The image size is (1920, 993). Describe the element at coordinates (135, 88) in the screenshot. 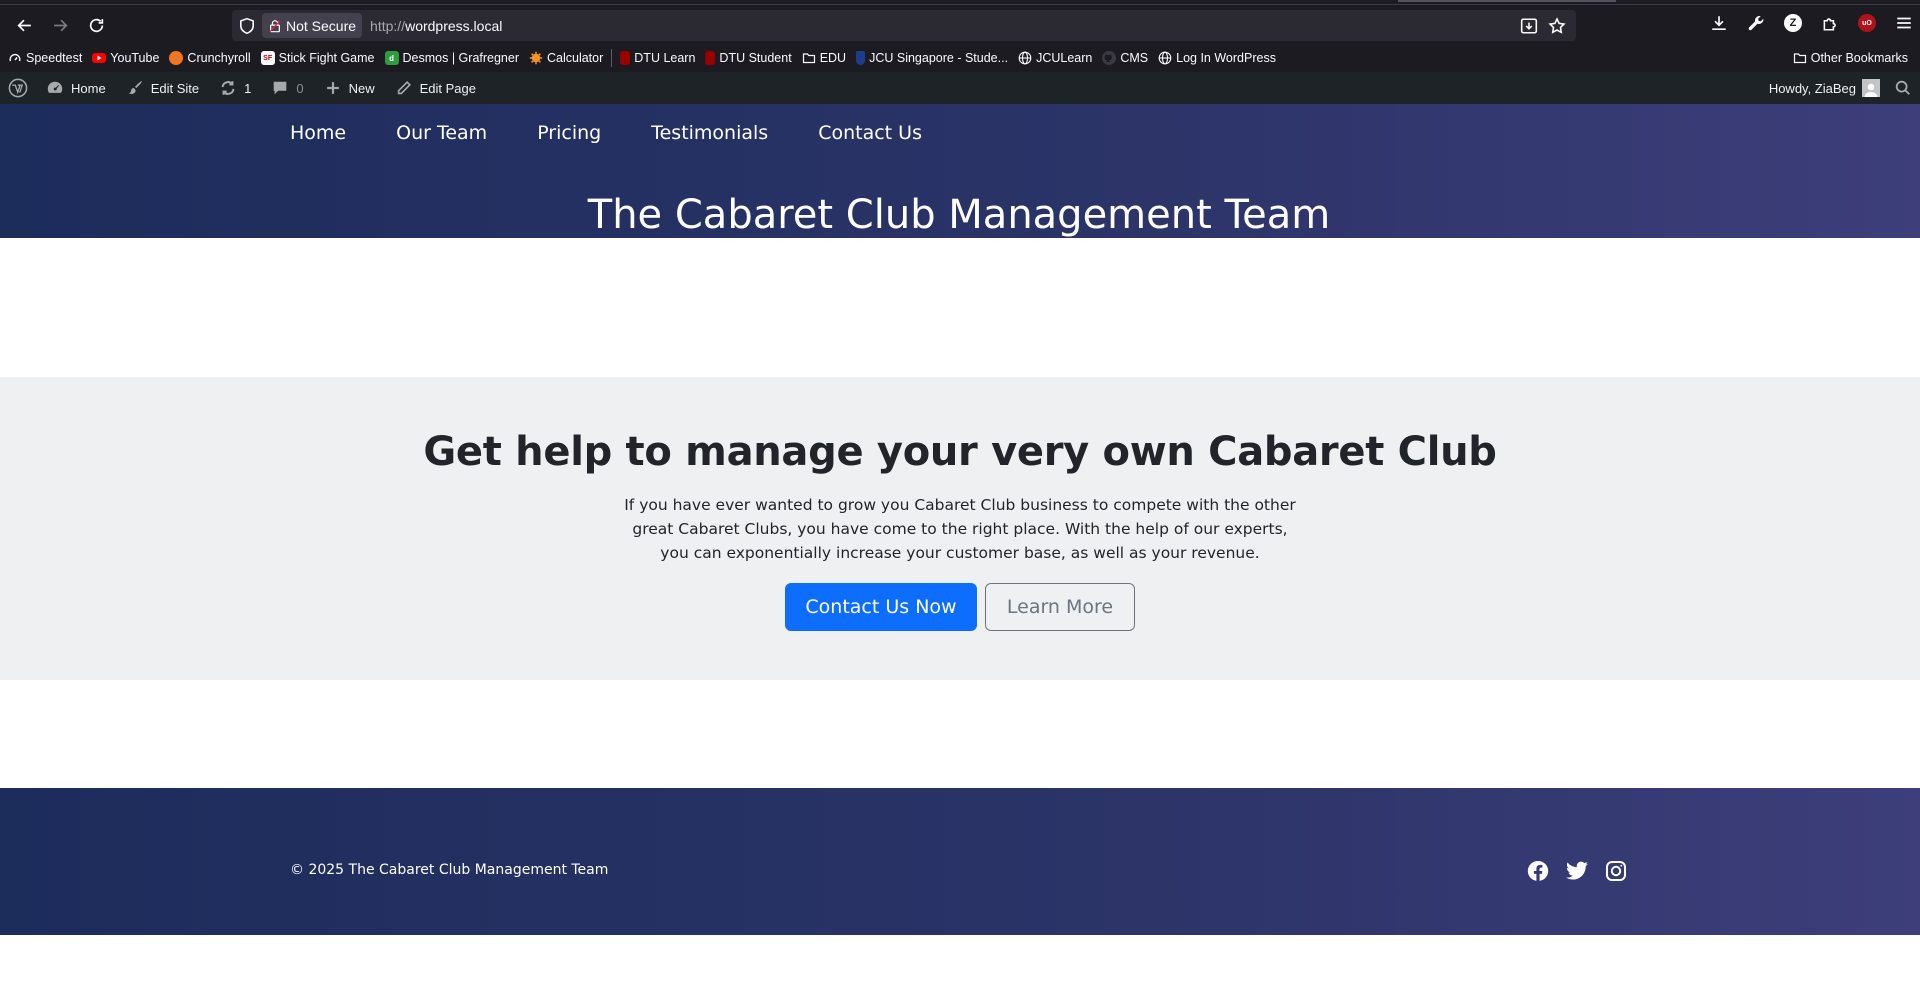

I see `brush-icon` at that location.